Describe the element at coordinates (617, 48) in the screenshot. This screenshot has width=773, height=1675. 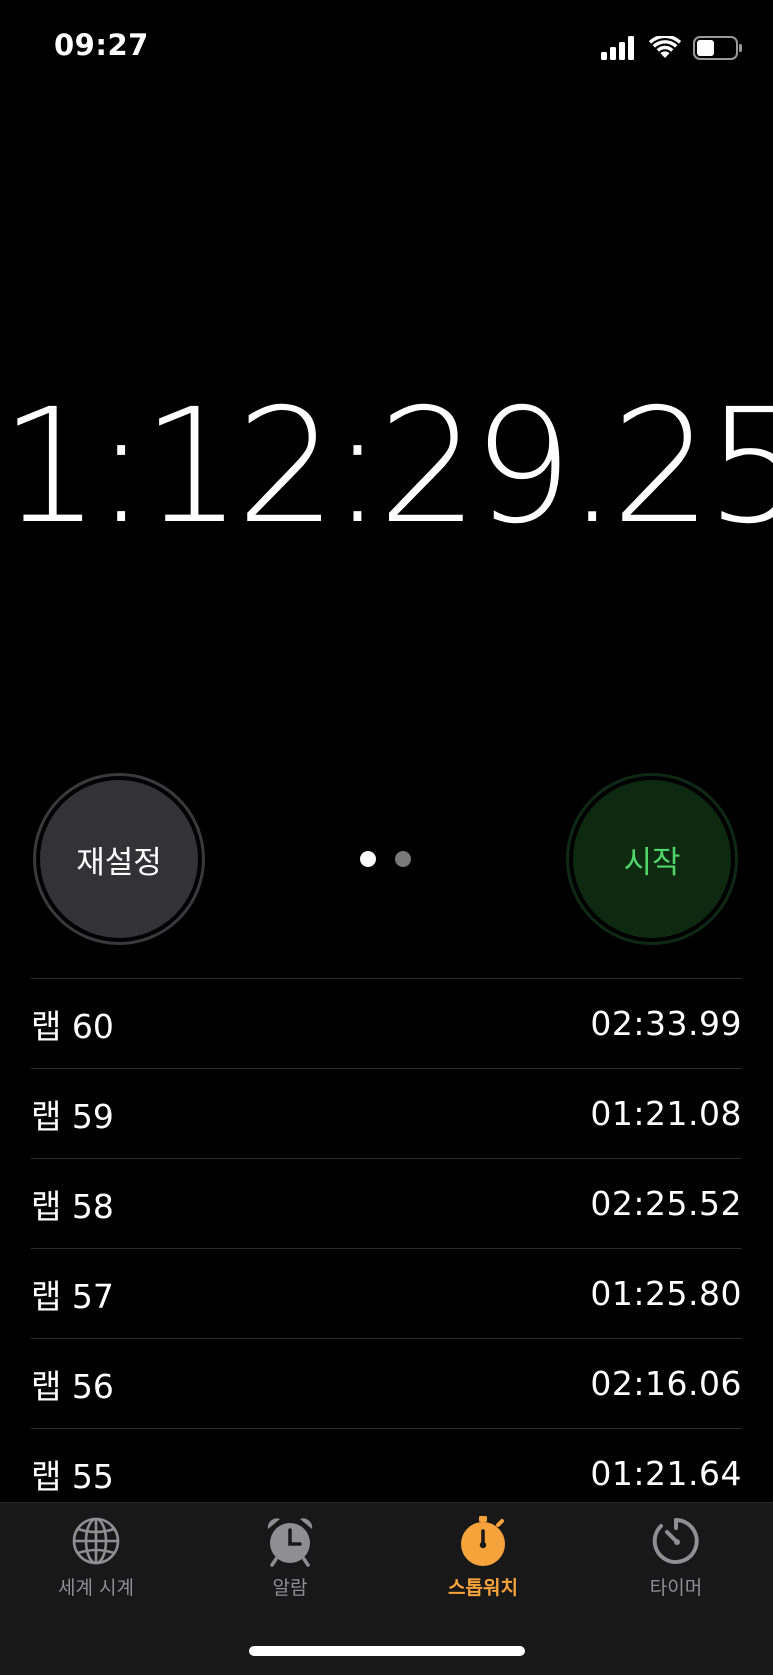
I see `cellular-signal-icon` at that location.